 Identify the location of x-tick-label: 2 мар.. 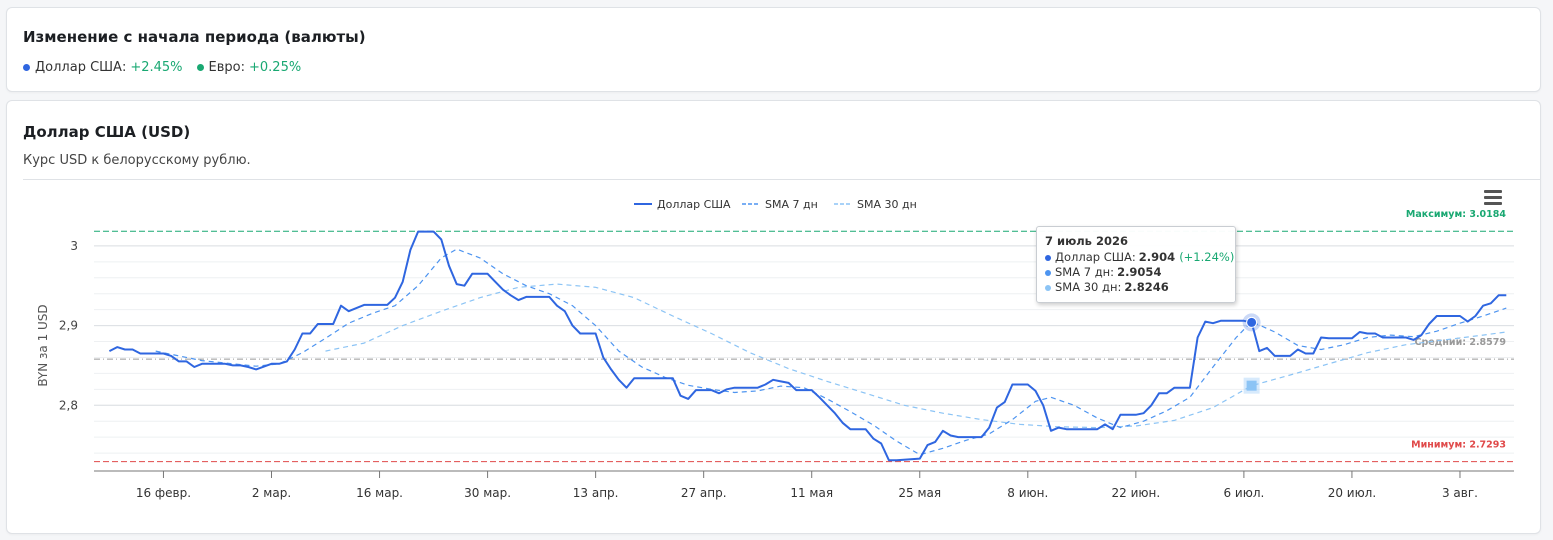
(271, 493).